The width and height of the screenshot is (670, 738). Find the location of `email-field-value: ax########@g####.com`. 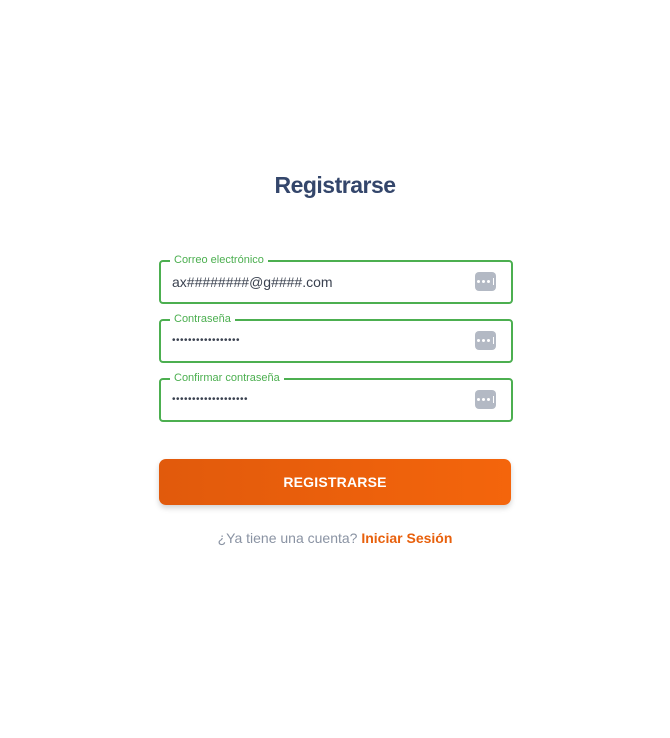

email-field-value: ax########@g####.com is located at coordinates (252, 282).